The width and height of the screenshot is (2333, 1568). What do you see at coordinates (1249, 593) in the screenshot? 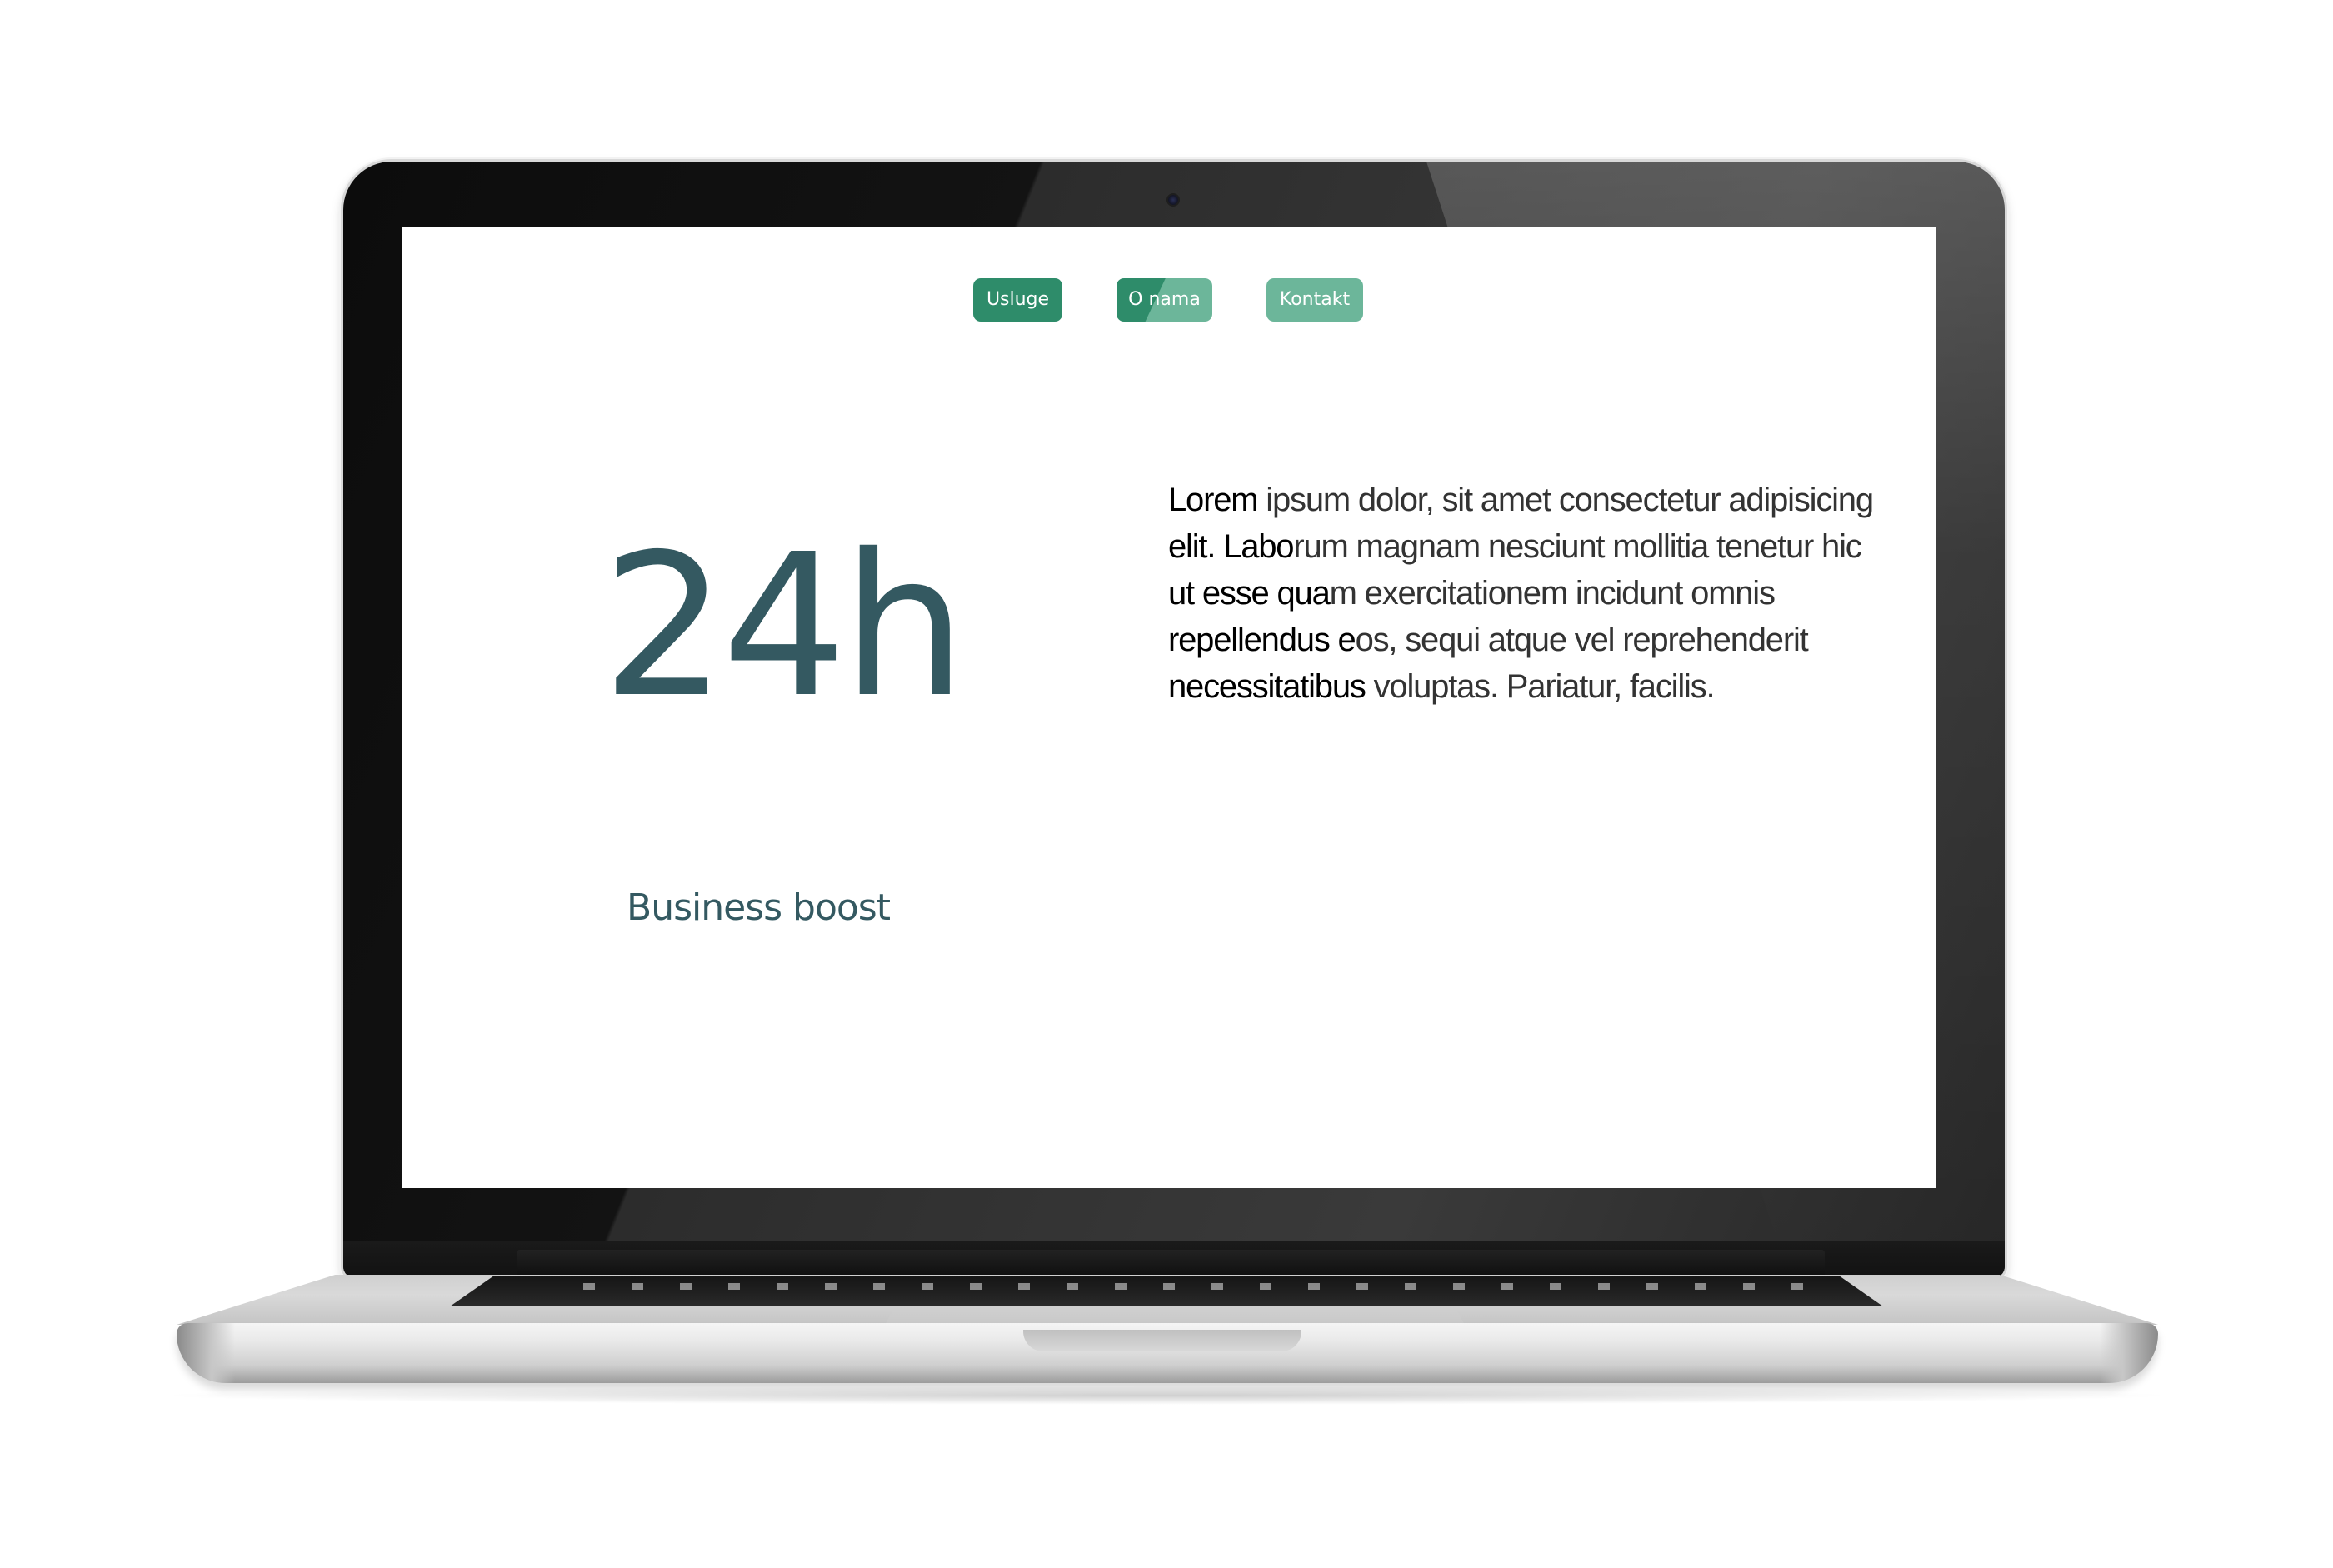
I see `paragraph-segment: ut esse qua` at bounding box center [1249, 593].